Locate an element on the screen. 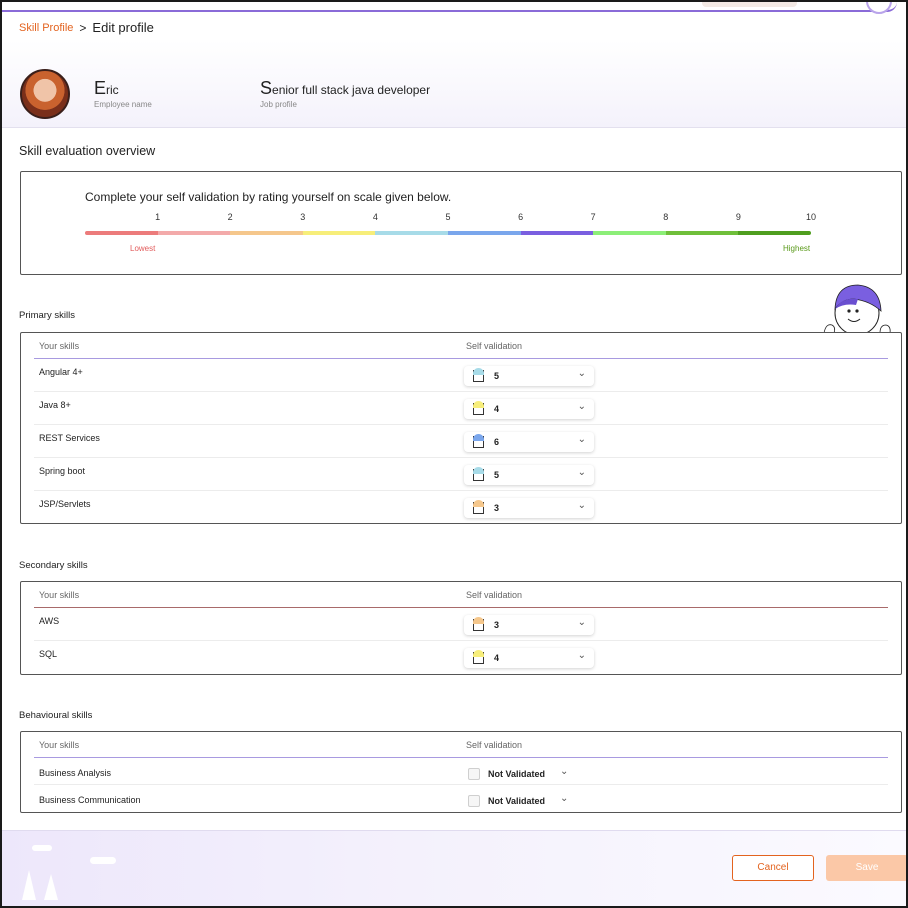  breadcrumb: Skill Profile > Edit profile is located at coordinates (86, 27).